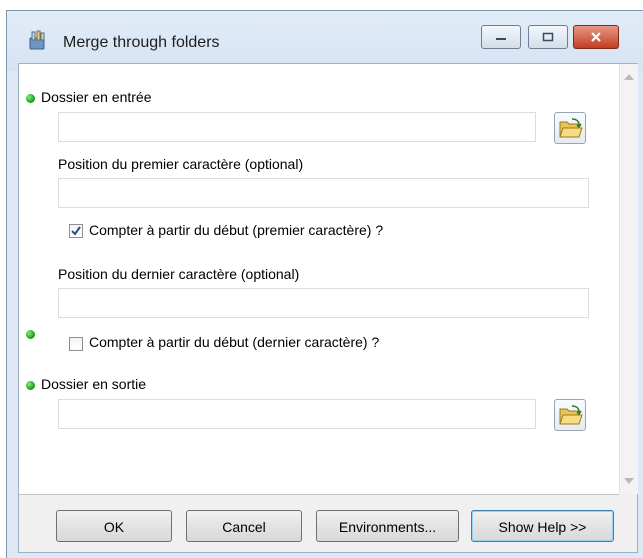 This screenshot has height=558, width=643. Describe the element at coordinates (96, 97) in the screenshot. I see `input-folder-label: Dossier en entrée` at that location.